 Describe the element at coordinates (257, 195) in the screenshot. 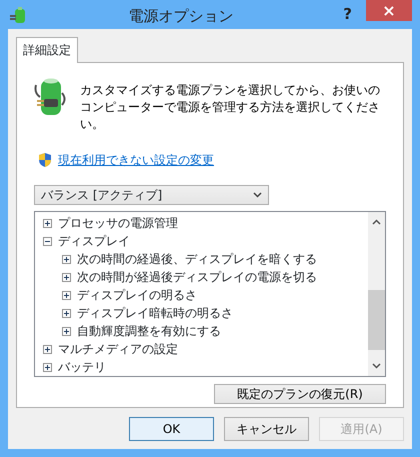

I see `chevron-down-icon` at that location.